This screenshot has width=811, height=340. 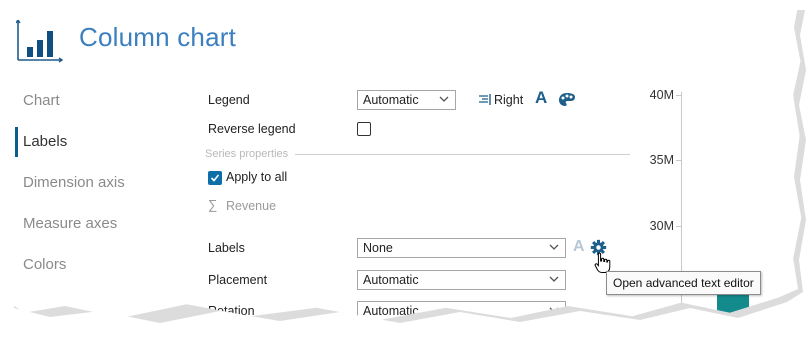 What do you see at coordinates (238, 280) in the screenshot?
I see `placement-label: Placement` at bounding box center [238, 280].